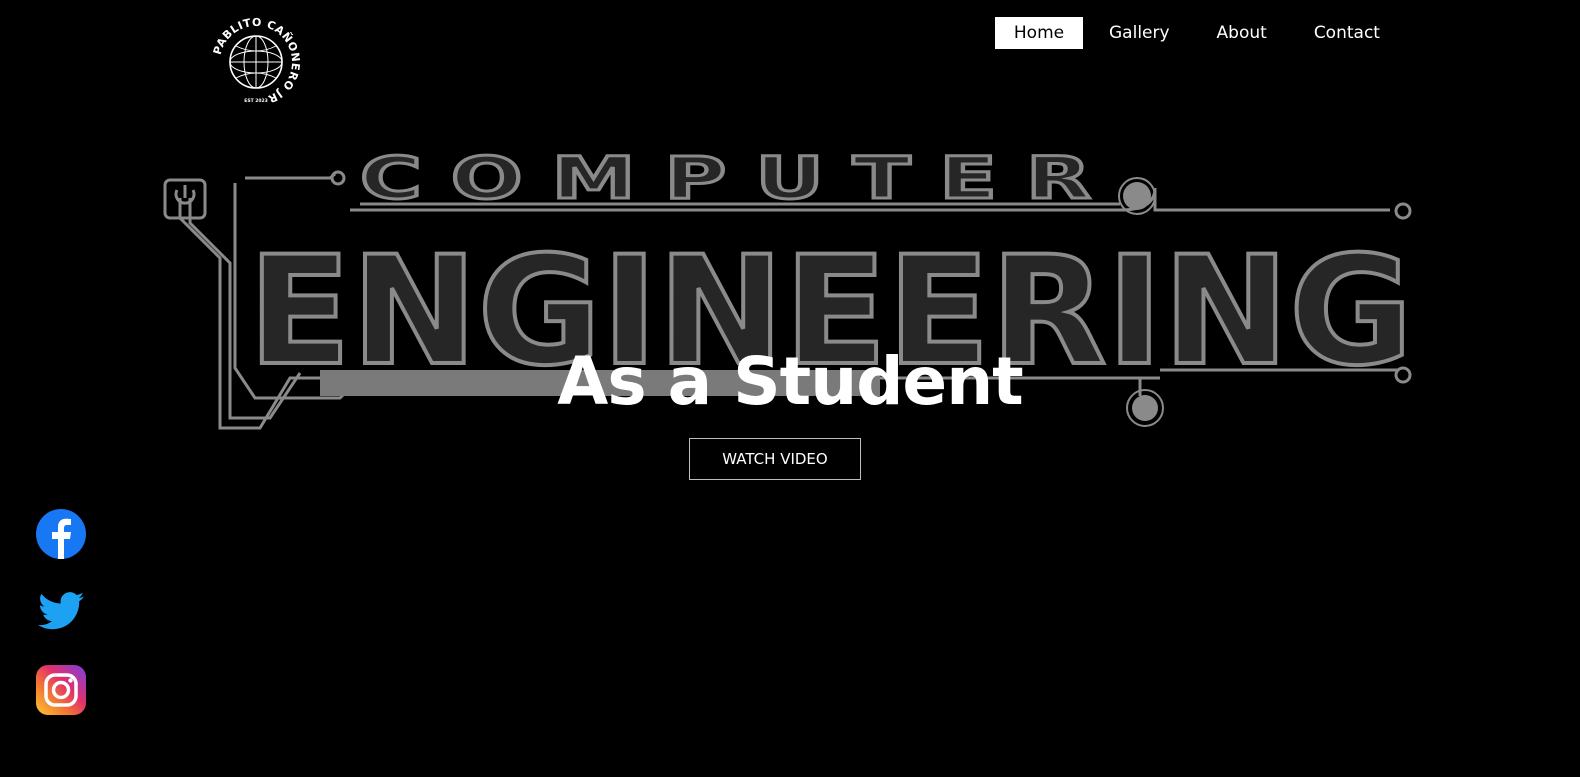 Image resolution: width=1580 pixels, height=777 pixels. Describe the element at coordinates (1139, 33) in the screenshot. I see `nav-item-gallery: Gallery` at that location.